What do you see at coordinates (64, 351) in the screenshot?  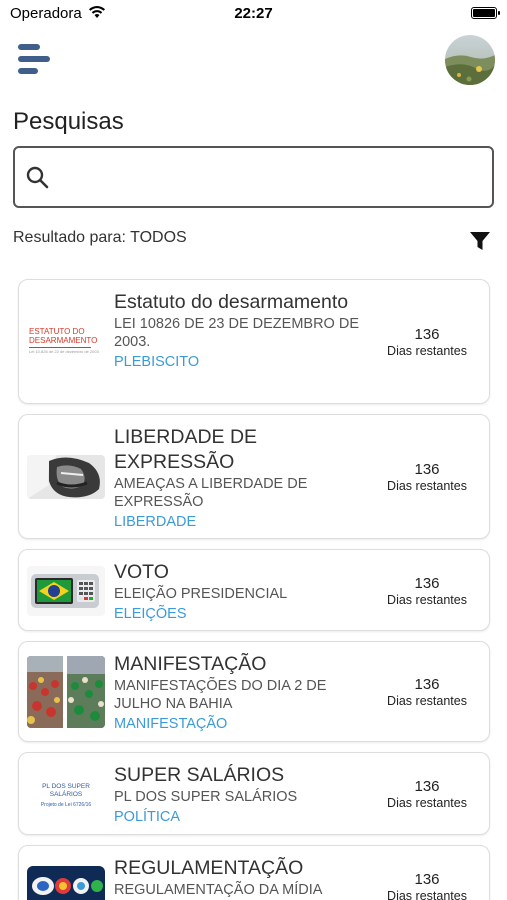 I see `thumbnail-subtext: Lei 10.826 de 22 de dezembro de 2003` at bounding box center [64, 351].